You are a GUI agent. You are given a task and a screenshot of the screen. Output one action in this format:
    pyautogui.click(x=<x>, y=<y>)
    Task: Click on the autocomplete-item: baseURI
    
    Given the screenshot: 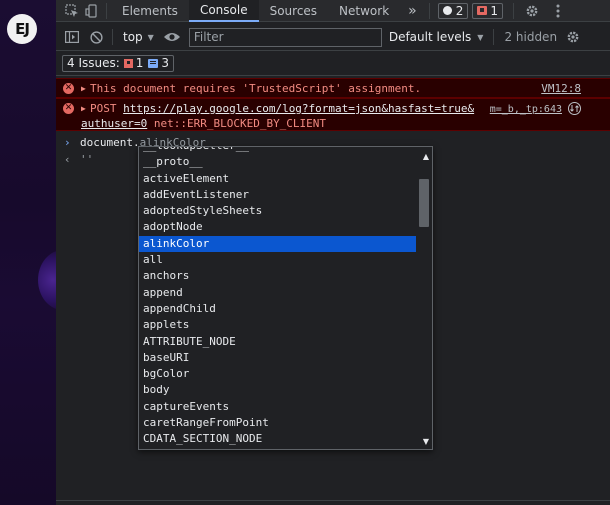 What is the action you would take?
    pyautogui.click(x=278, y=358)
    